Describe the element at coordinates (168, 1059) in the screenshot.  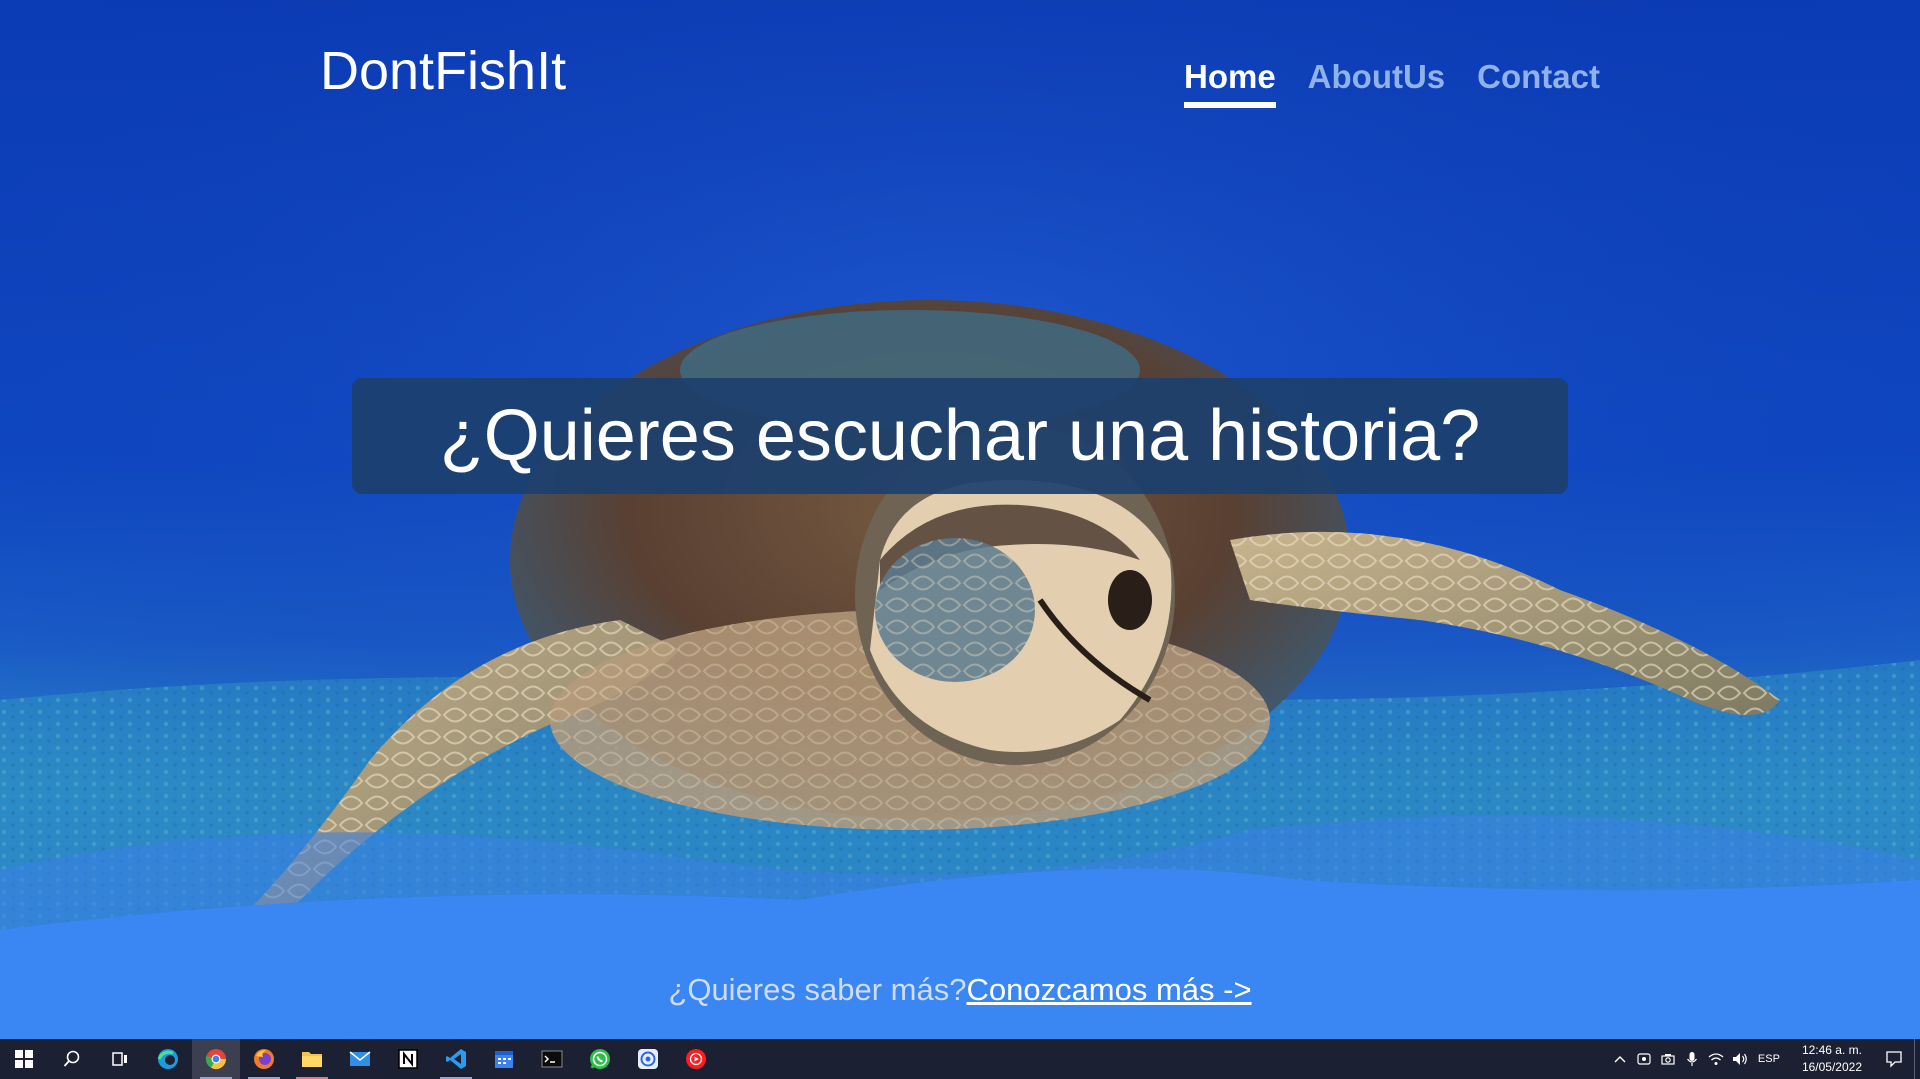
I see `edge-icon` at that location.